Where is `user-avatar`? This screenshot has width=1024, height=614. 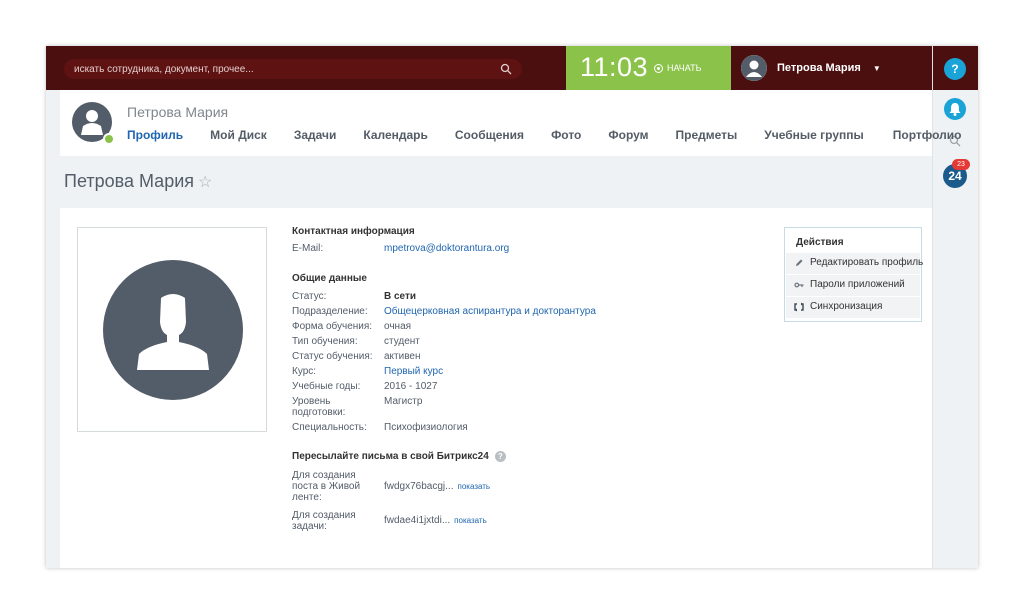 user-avatar is located at coordinates (754, 68).